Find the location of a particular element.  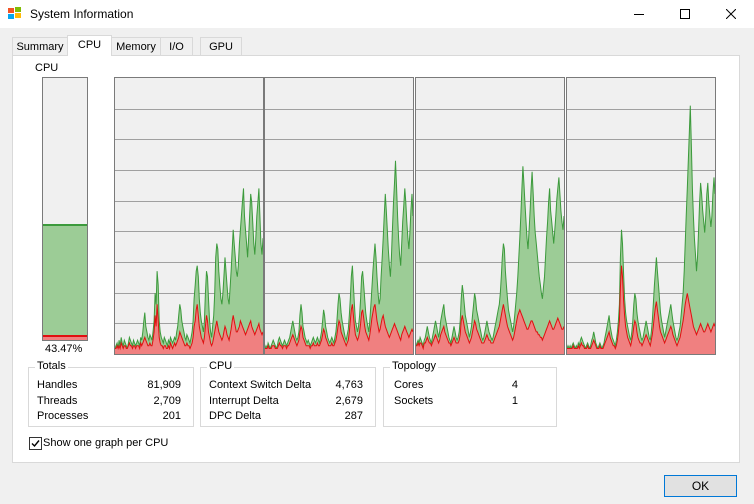

tab-io: I/O is located at coordinates (176, 46).